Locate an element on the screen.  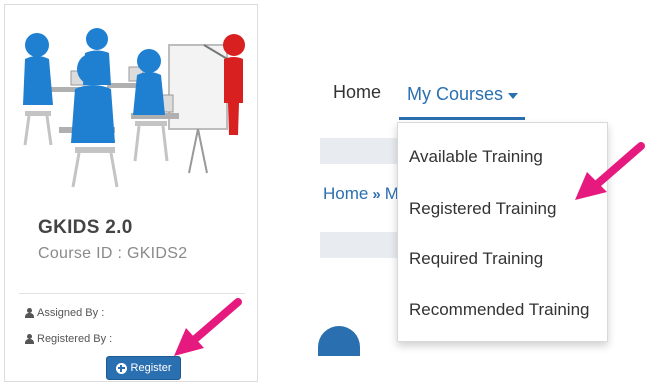
register-button-label: Register is located at coordinates (151, 368).